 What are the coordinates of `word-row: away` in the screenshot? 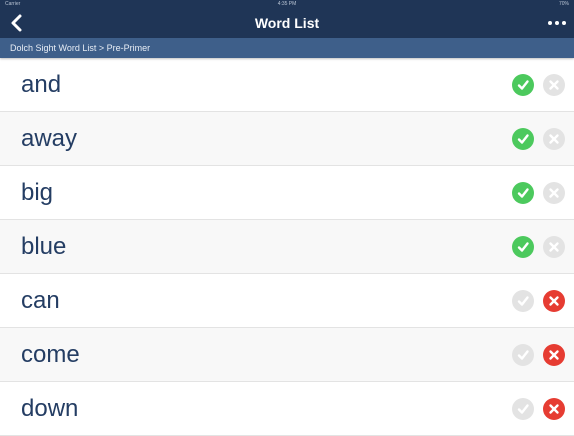 It's located at (287, 139).